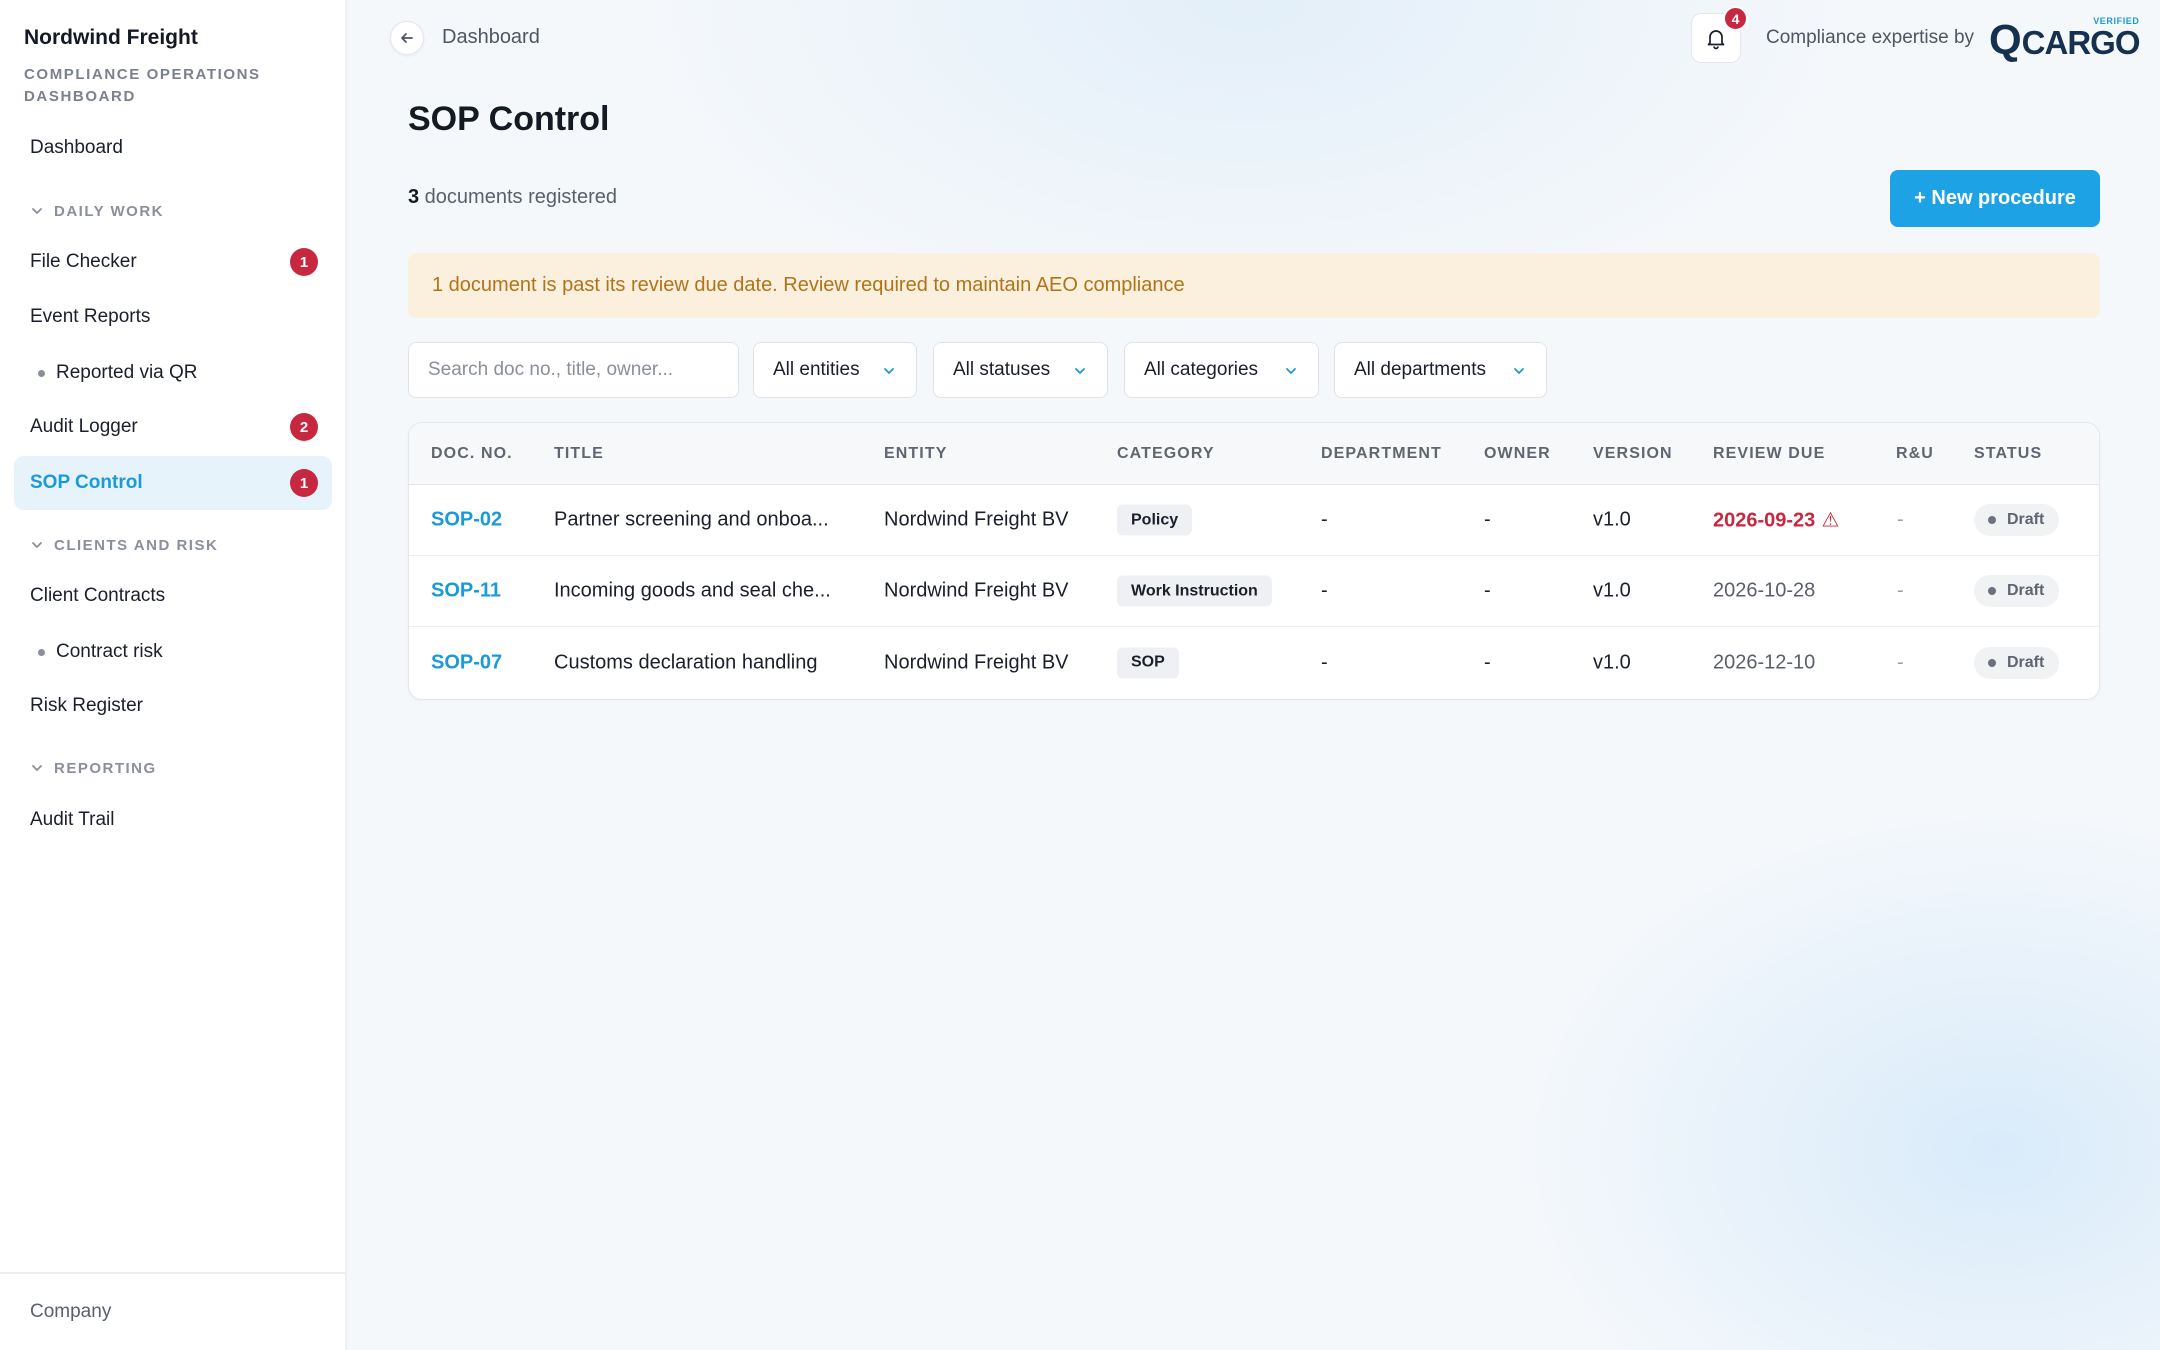 Image resolution: width=2160 pixels, height=1350 pixels. I want to click on qcargo-logo: Q CARGO VERIFIED, so click(2065, 39).